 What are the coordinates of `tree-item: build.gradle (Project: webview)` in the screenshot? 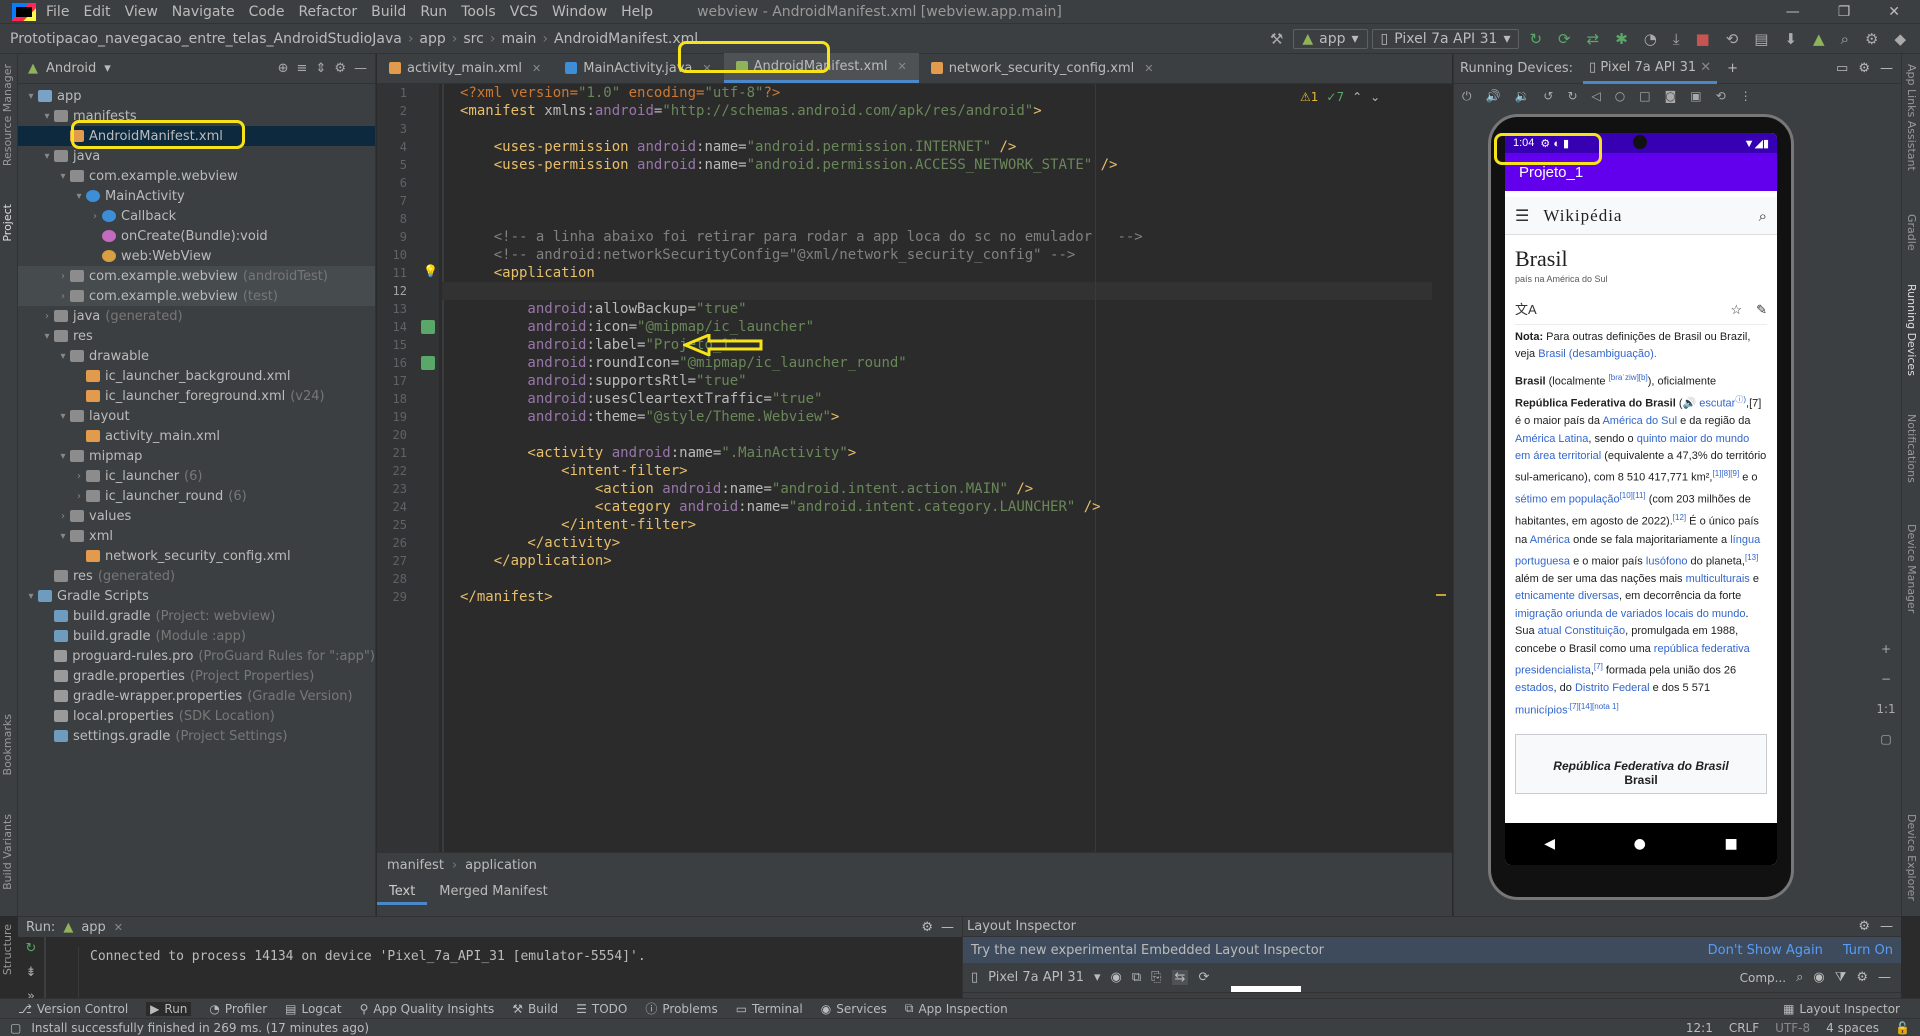 It's located at (196, 616).